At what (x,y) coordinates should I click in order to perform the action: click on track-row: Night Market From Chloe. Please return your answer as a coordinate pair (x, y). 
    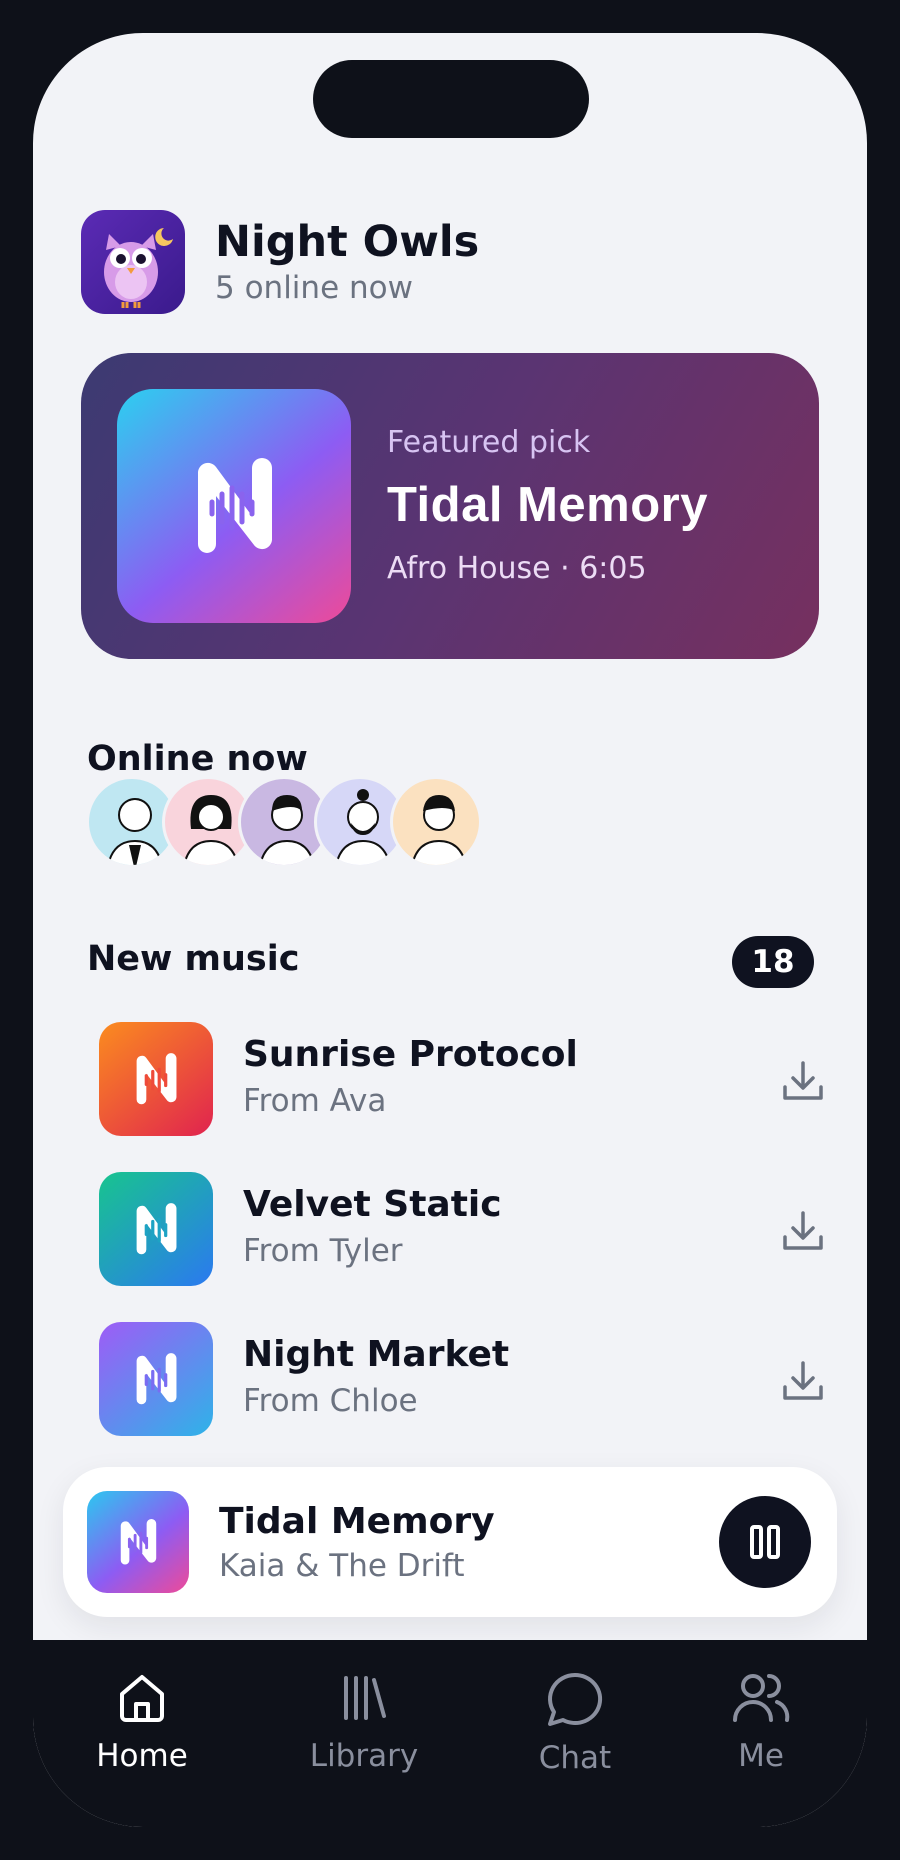
    Looking at the image, I should click on (461, 1379).